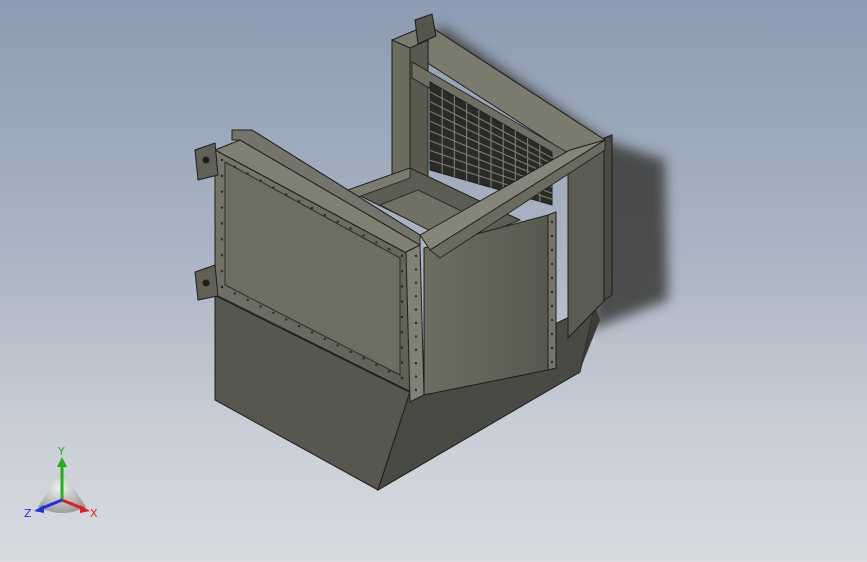 This screenshot has height=562, width=867. Describe the element at coordinates (28, 513) in the screenshot. I see `z-axis-label: Z` at that location.